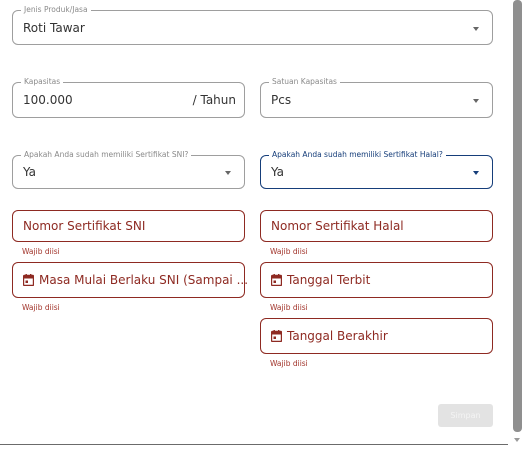 This screenshot has width=527, height=449. I want to click on halal-question-value: Ya, so click(278, 172).